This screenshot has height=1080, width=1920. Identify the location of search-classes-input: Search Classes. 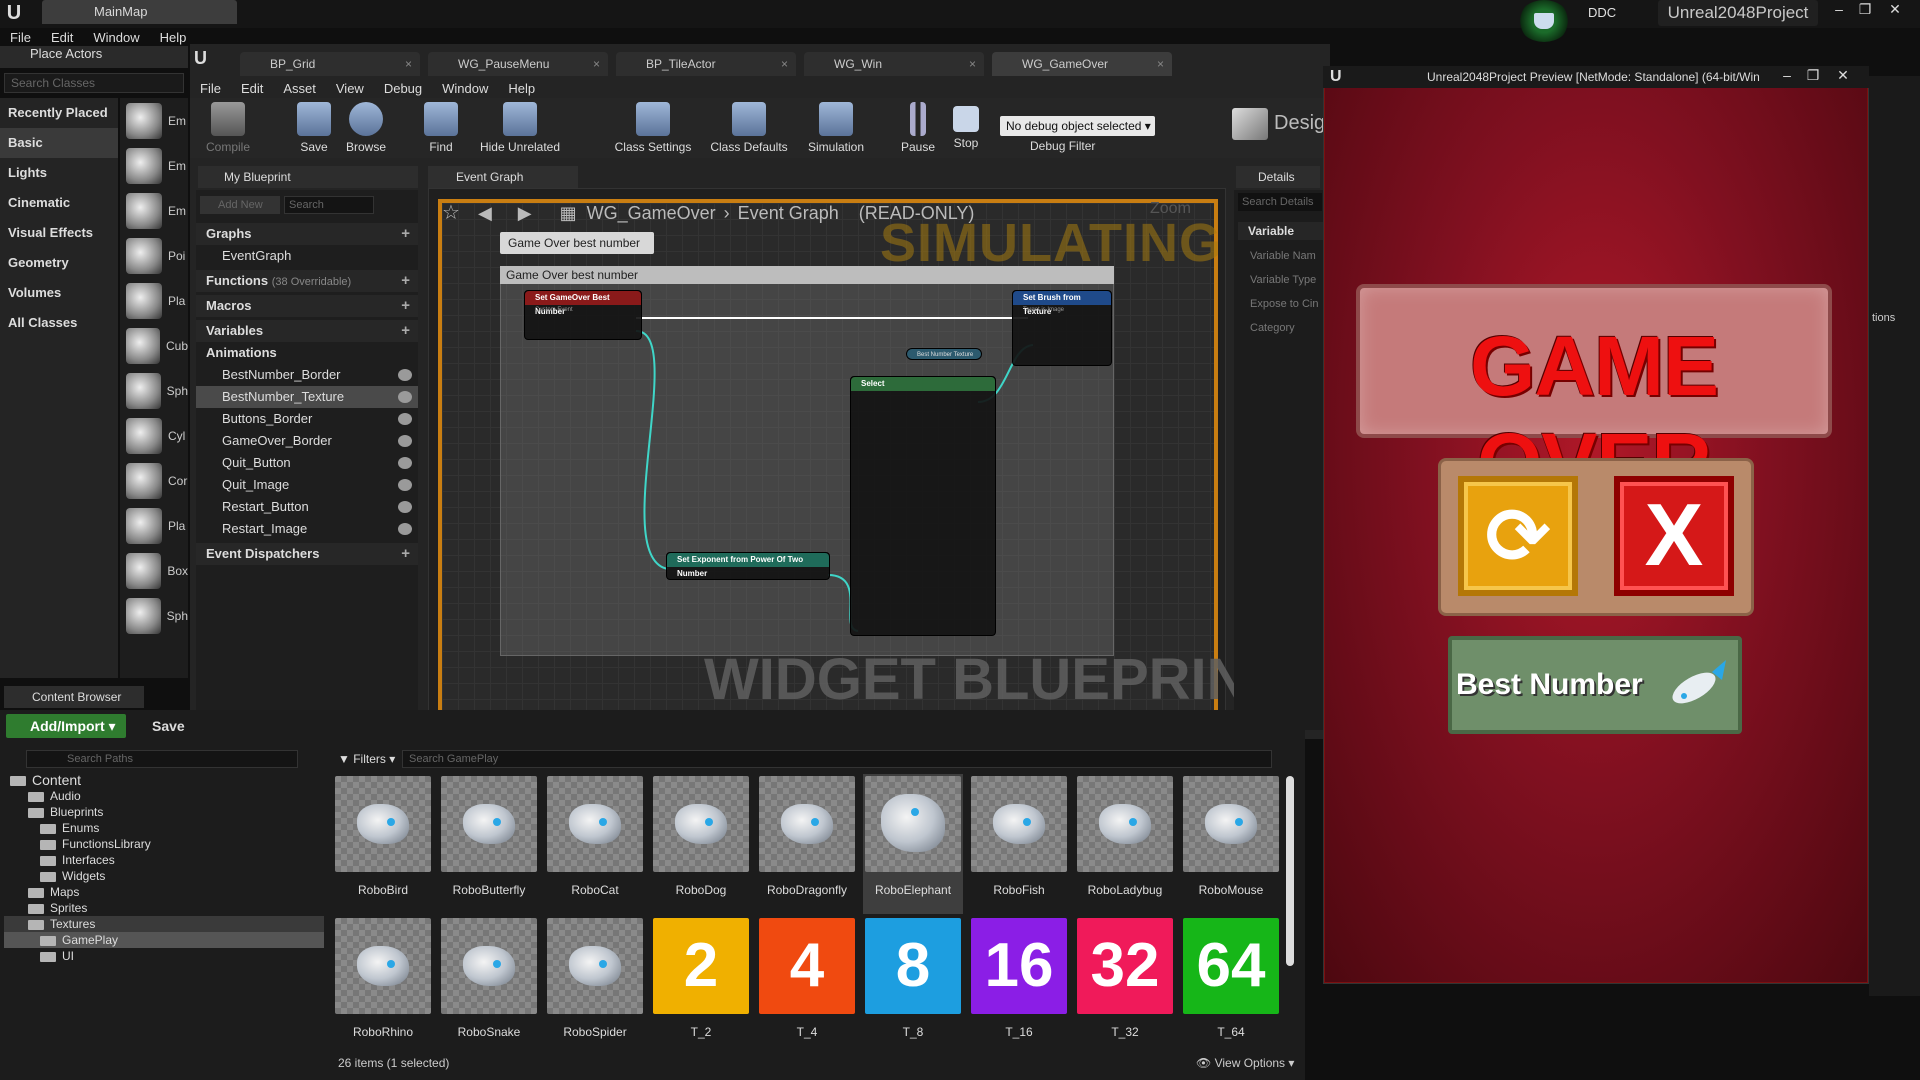
(94, 83).